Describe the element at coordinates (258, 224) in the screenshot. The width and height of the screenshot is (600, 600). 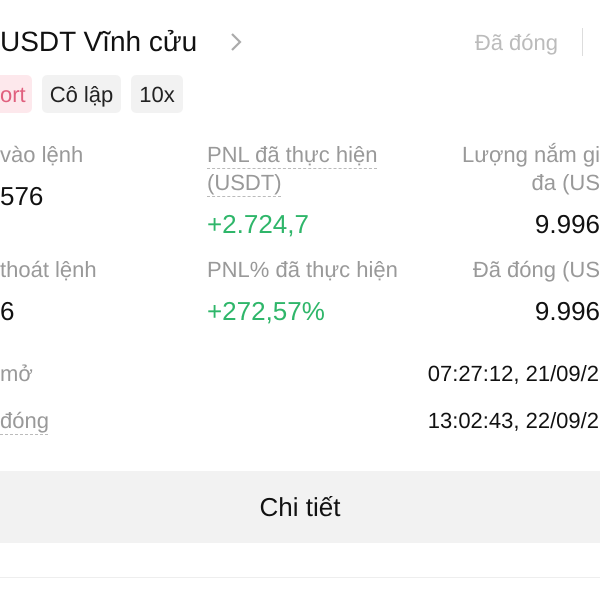
I see `stat-value: +2.724,7` at that location.